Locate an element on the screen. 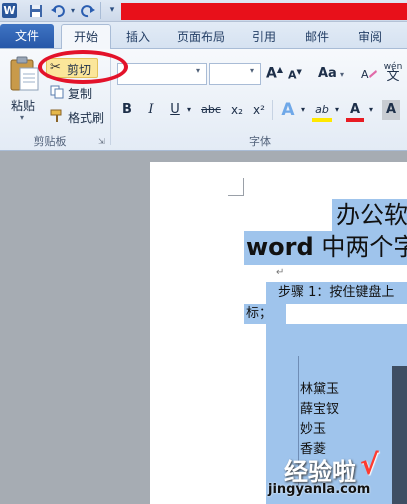 The height and width of the screenshot is (504, 407). phonetic-guide-button: wén 文 is located at coordinates (393, 72).